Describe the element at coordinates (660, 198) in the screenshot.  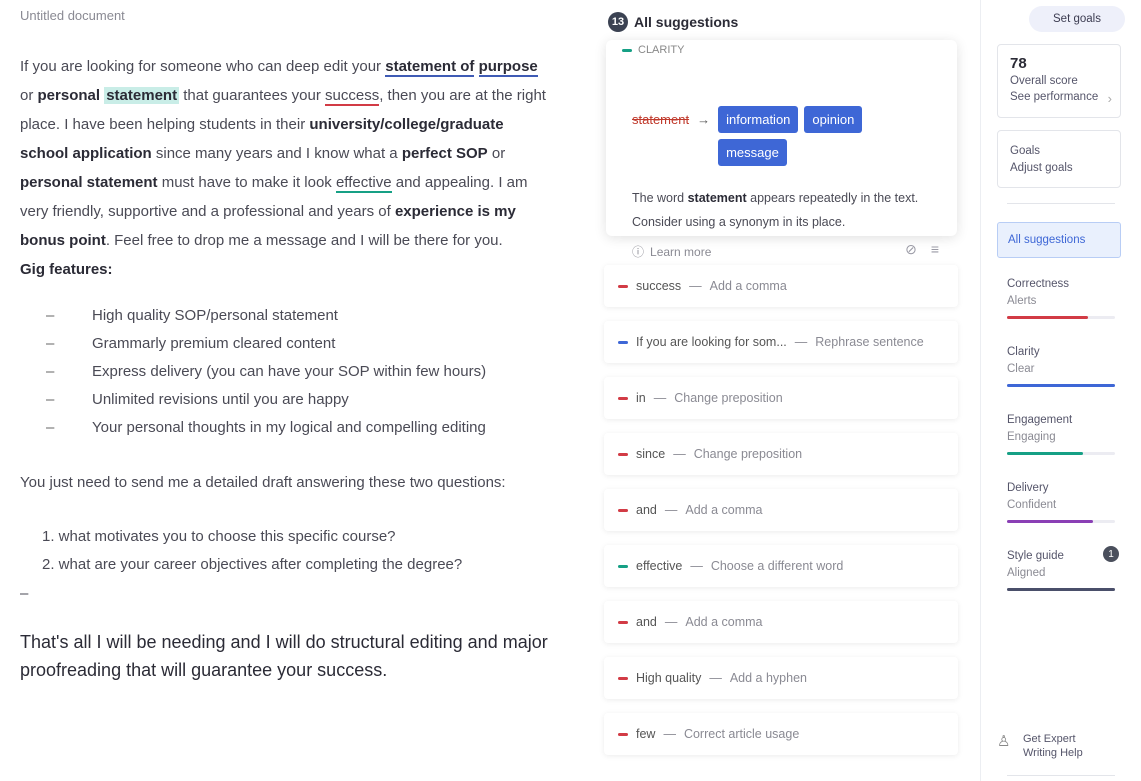
I see `text-run: The word` at that location.